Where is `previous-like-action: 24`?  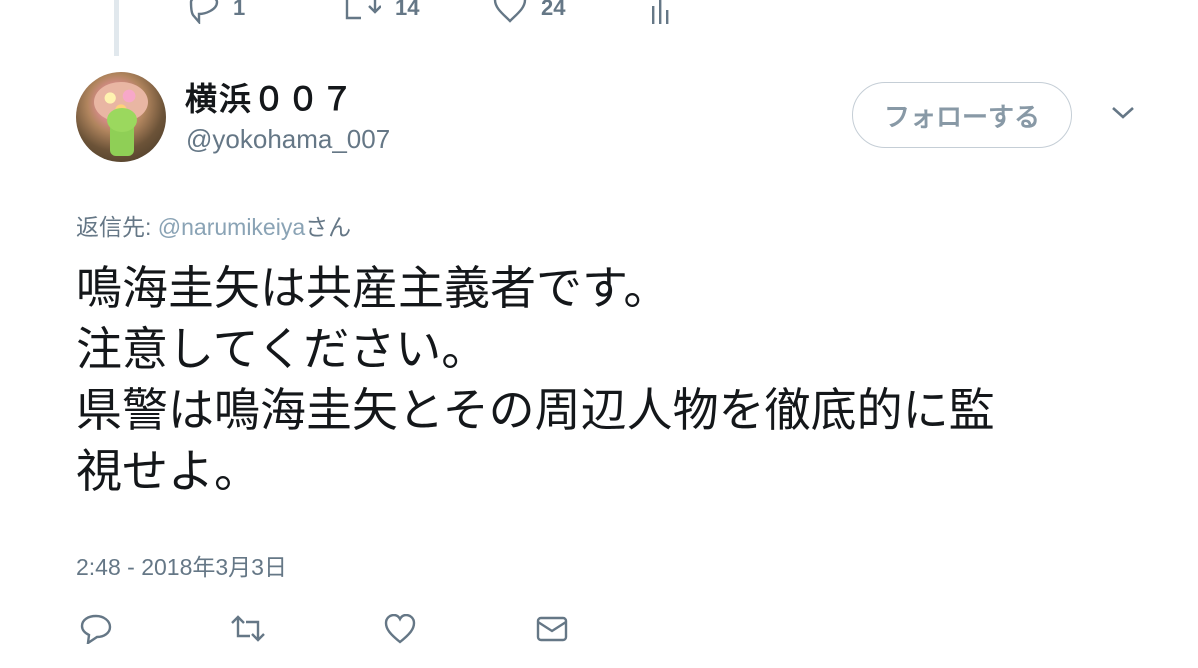 previous-like-action: 24 is located at coordinates (529, 12).